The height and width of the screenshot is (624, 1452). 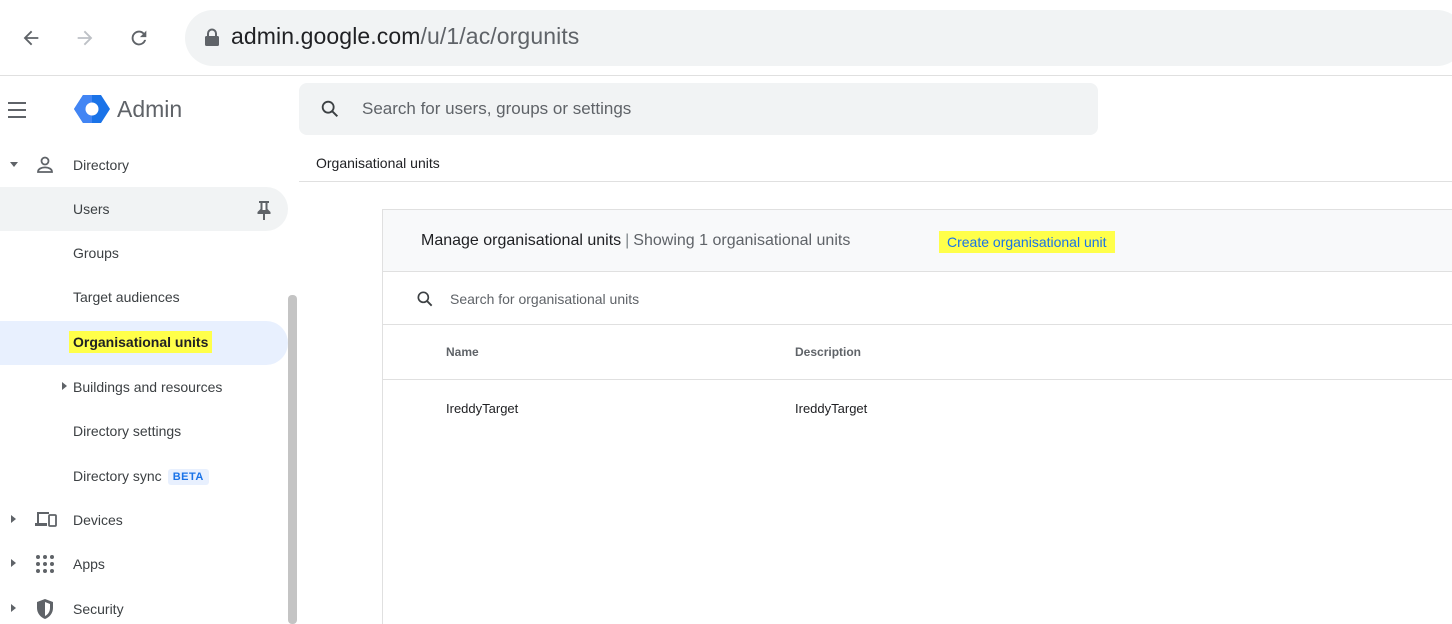 What do you see at coordinates (92, 109) in the screenshot?
I see `admin-logo-icon` at bounding box center [92, 109].